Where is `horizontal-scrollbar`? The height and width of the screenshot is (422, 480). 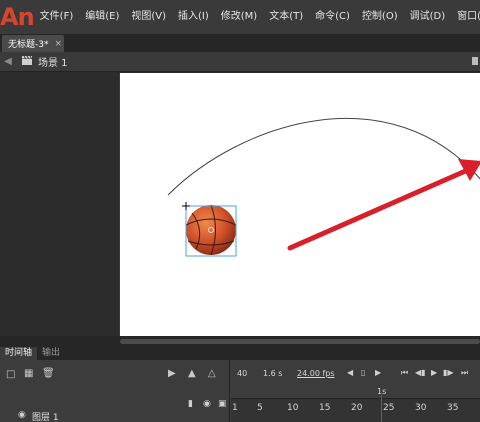 horizontal-scrollbar is located at coordinates (240, 341).